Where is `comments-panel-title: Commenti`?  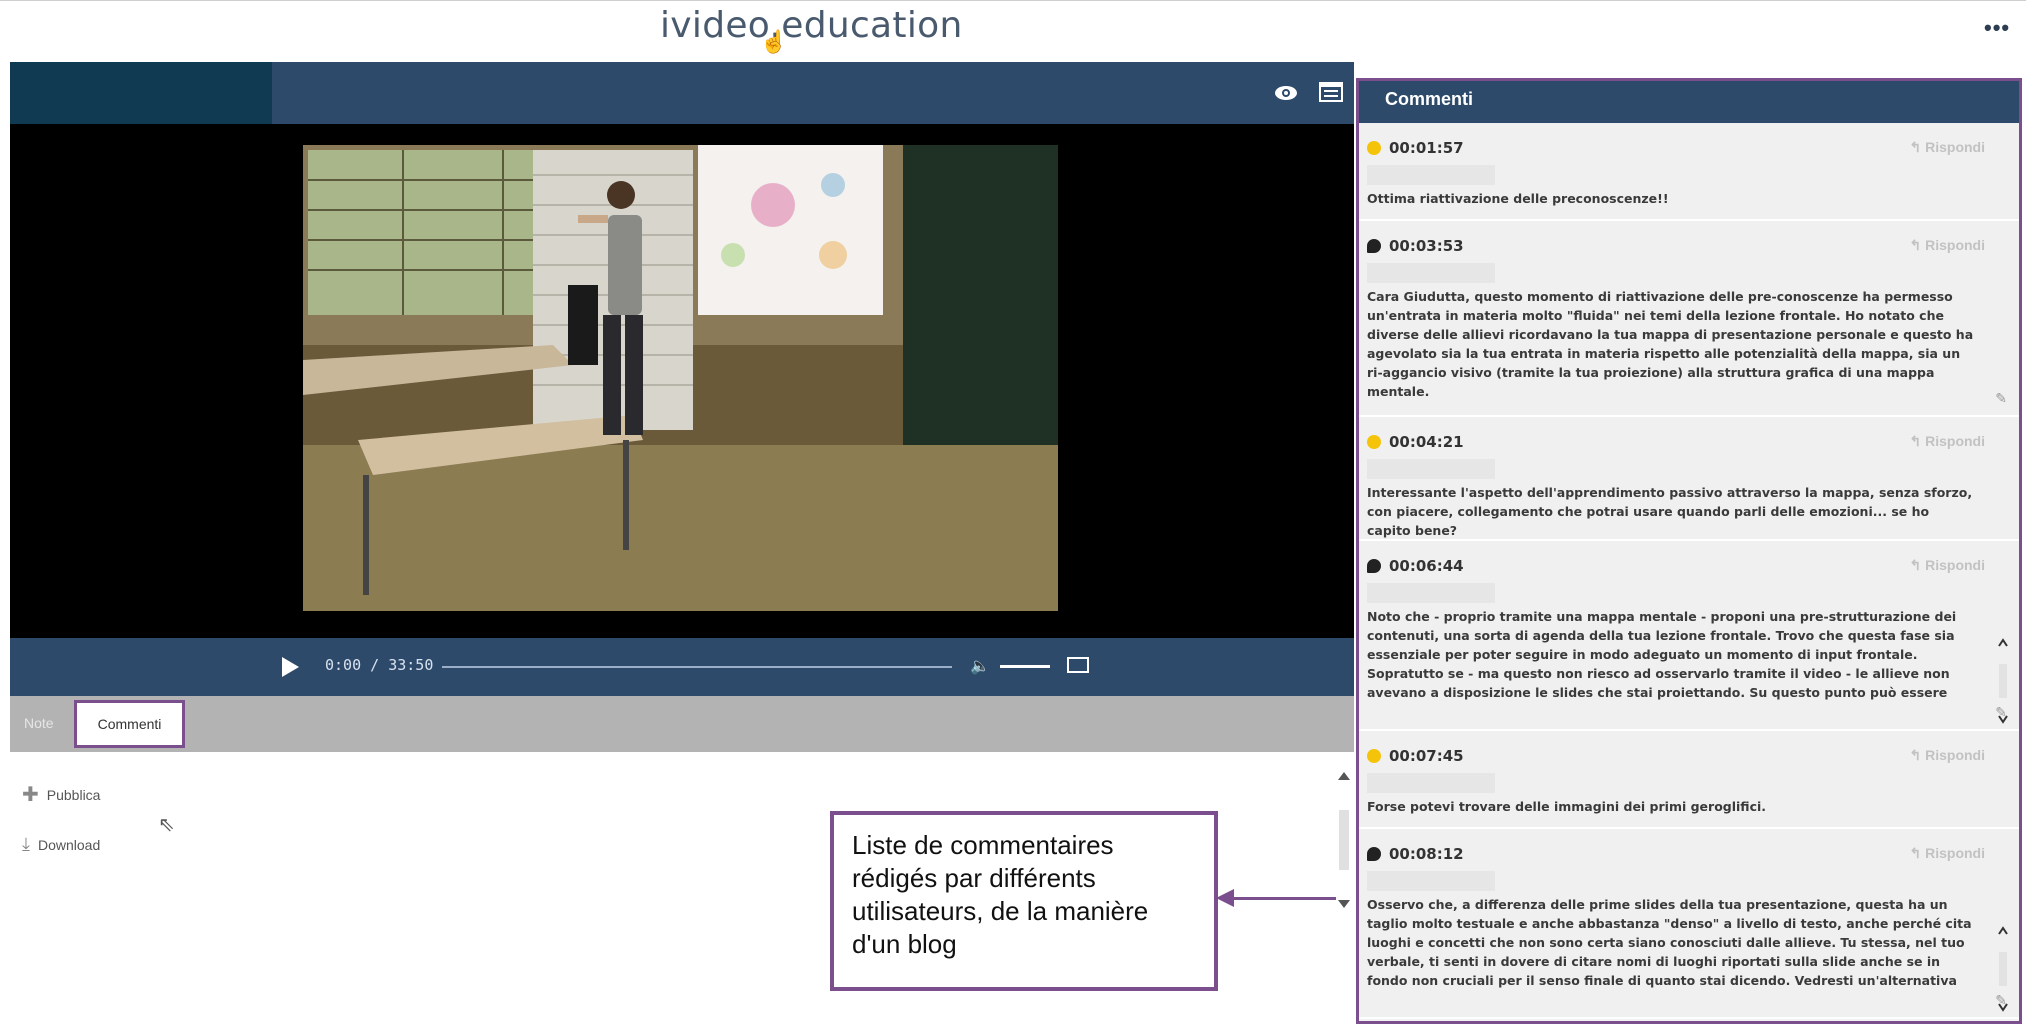
comments-panel-title: Commenti is located at coordinates (1689, 102).